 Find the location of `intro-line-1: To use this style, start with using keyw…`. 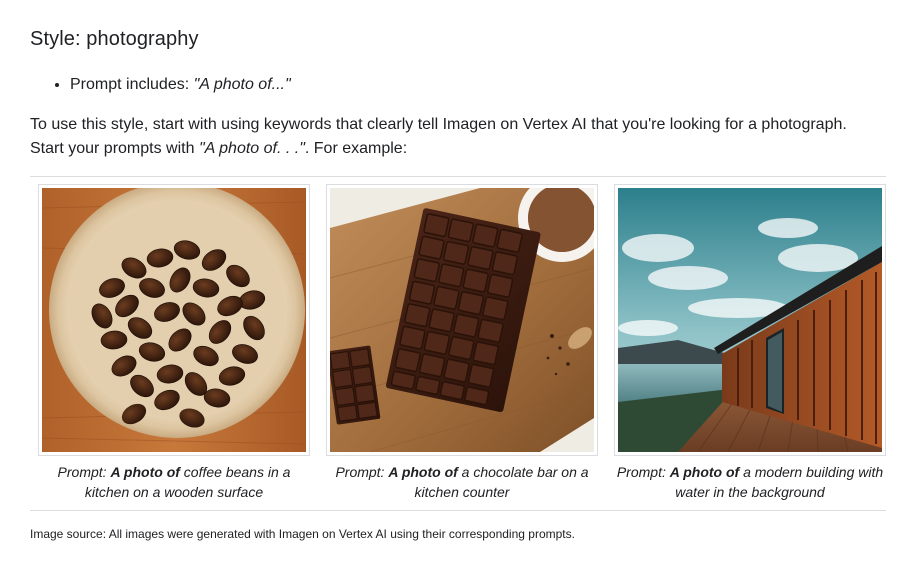

intro-line-1: To use this style, start with using keyw… is located at coordinates (438, 124).